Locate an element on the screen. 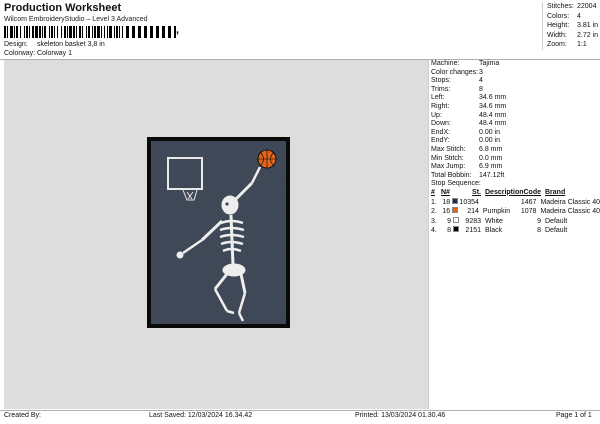  embroidery-patch is located at coordinates (218, 232).